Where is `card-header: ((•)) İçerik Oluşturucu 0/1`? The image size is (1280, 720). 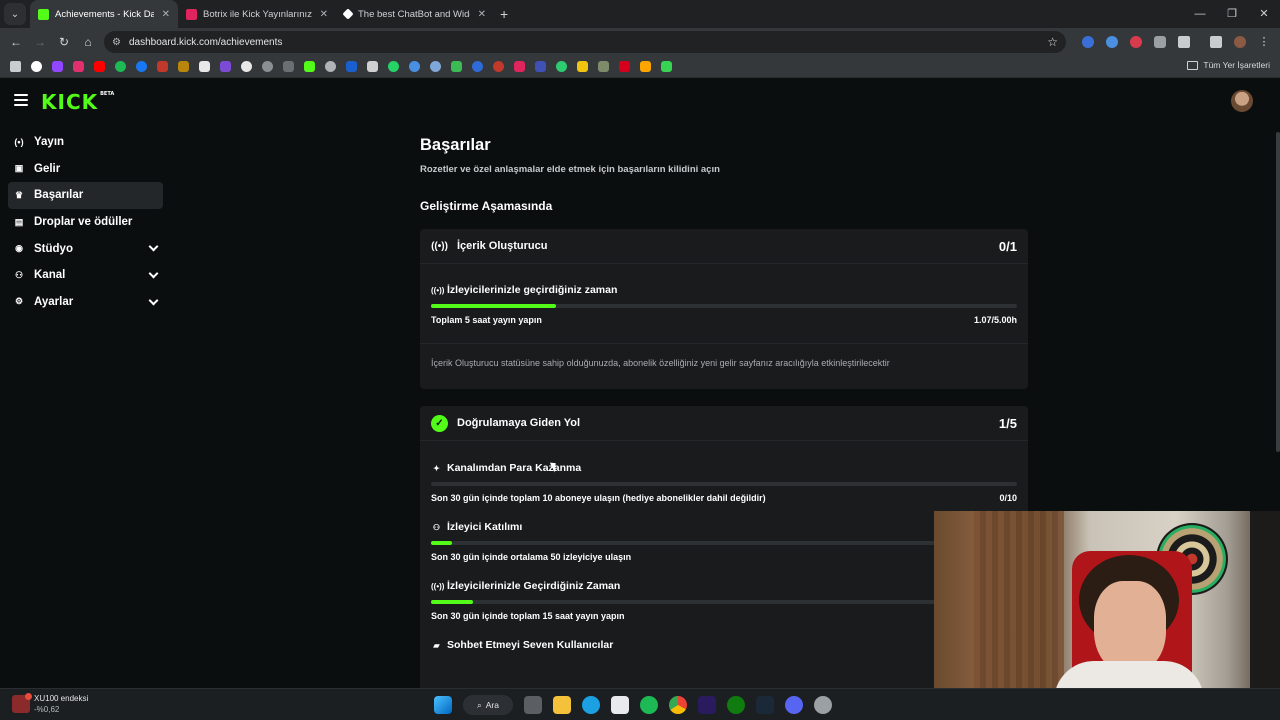 card-header: ((•)) İçerik Oluşturucu 0/1 is located at coordinates (724, 246).